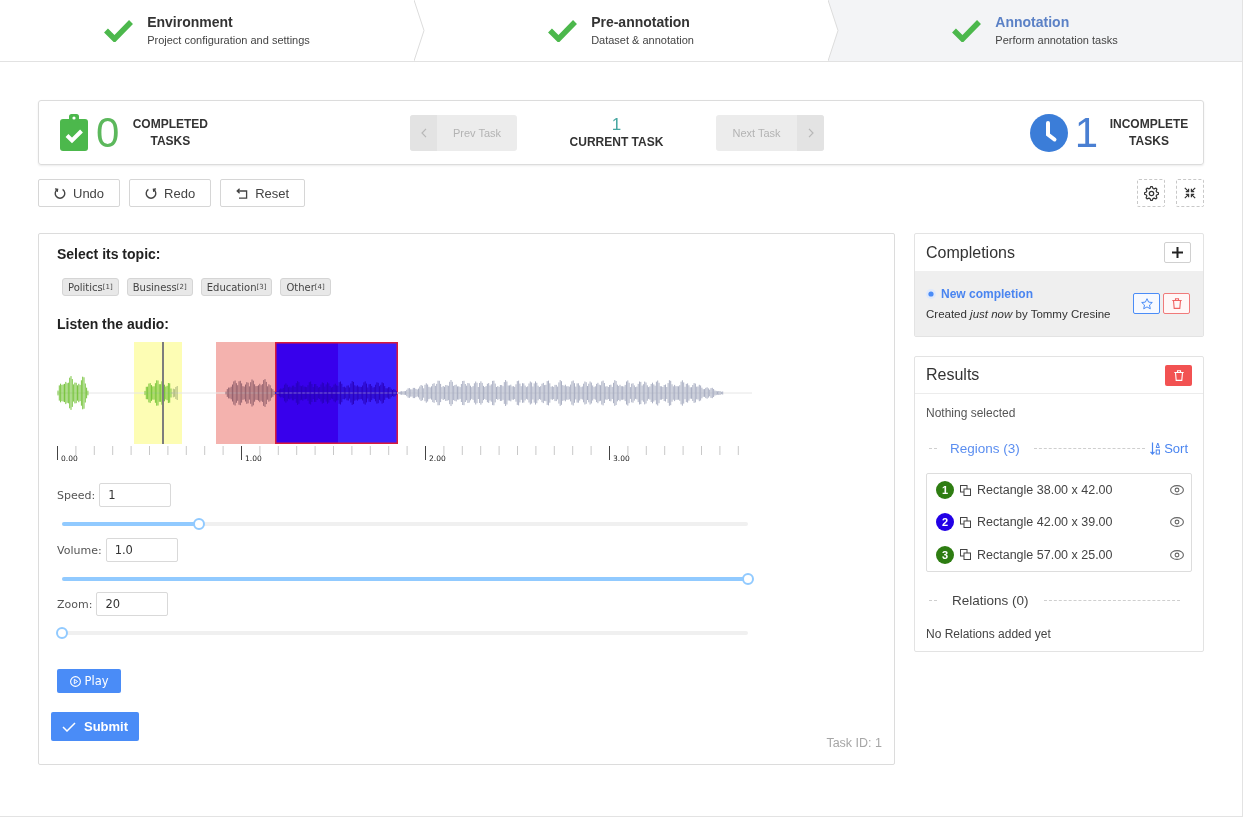  I want to click on region-number: 2, so click(945, 522).